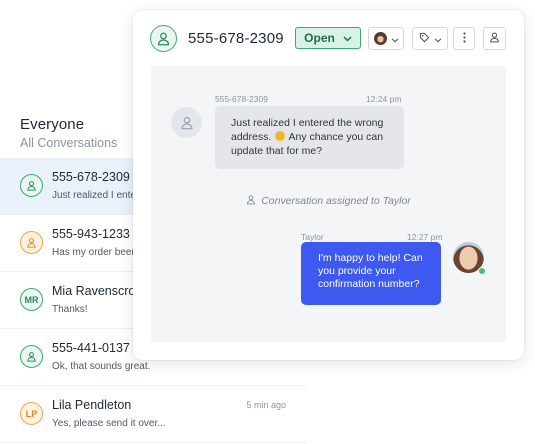 This screenshot has width=535, height=444. Describe the element at coordinates (70, 309) in the screenshot. I see `conversation-preview: Thanks!` at that location.